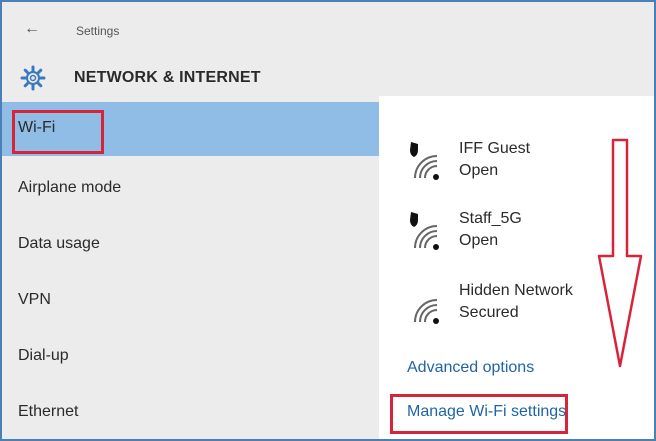 The height and width of the screenshot is (441, 656). Describe the element at coordinates (98, 31) in the screenshot. I see `window-title: Settings` at that location.